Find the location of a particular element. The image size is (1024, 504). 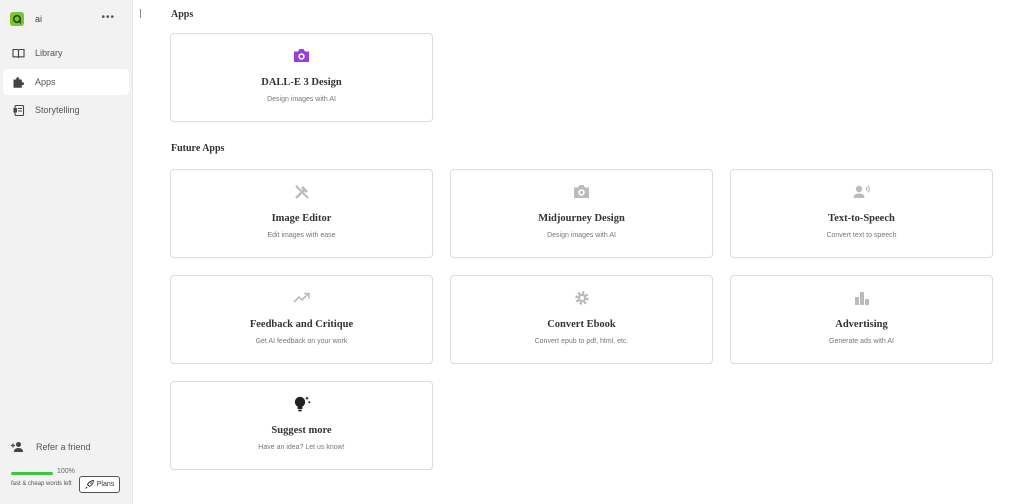

card-title: Convert Ebook is located at coordinates (581, 324).